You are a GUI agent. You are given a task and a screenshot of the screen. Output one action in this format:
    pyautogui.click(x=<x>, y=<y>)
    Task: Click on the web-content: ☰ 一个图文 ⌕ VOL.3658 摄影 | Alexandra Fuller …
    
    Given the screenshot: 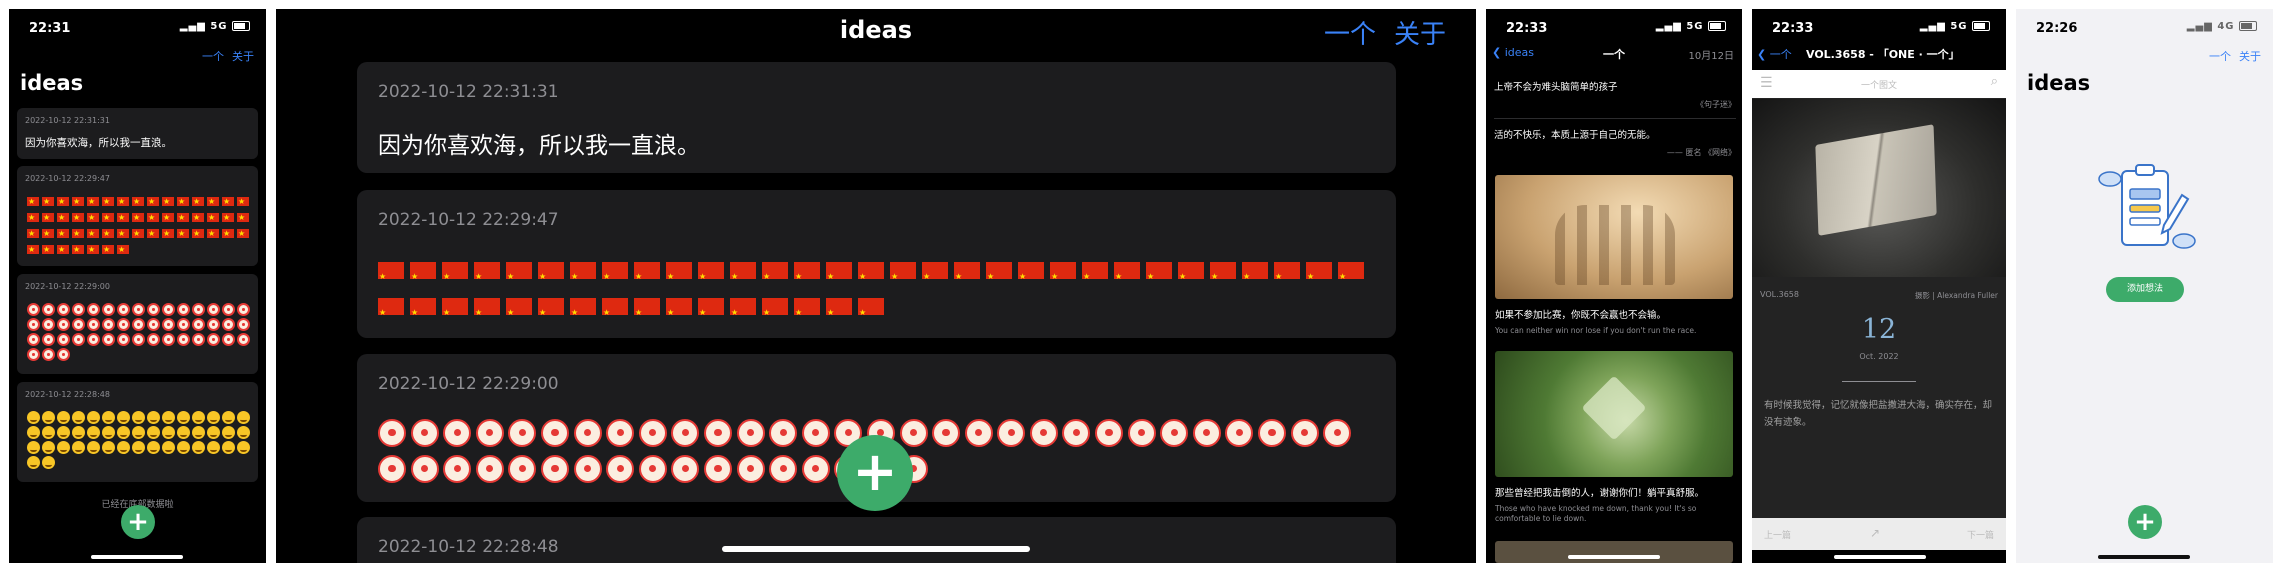 What is the action you would take?
    pyautogui.click(x=1879, y=310)
    